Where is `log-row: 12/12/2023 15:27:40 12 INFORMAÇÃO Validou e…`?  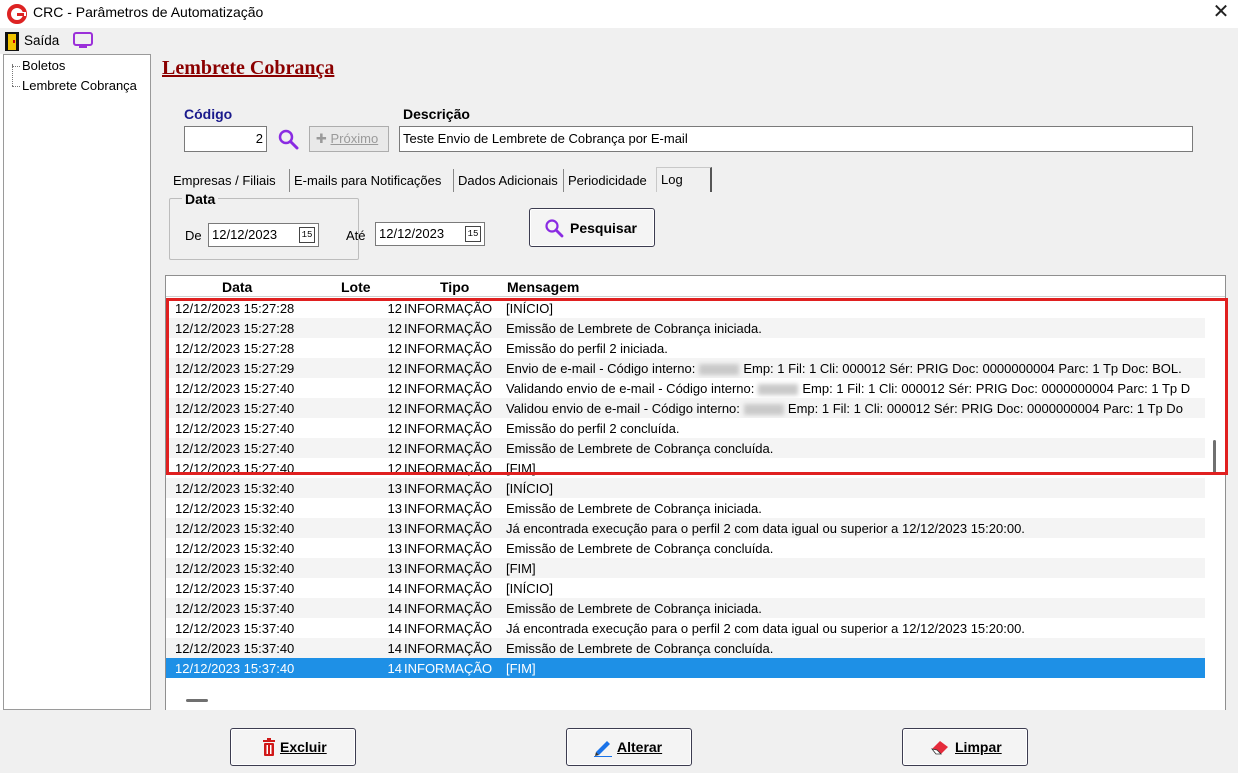 log-row: 12/12/2023 15:27:40 12 INFORMAÇÃO Validou e… is located at coordinates (685, 408).